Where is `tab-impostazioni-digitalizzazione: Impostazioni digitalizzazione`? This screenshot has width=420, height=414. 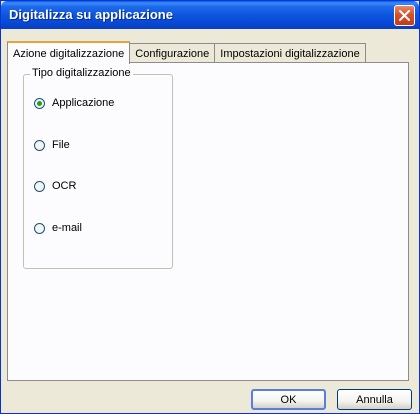 tab-impostazioni-digitalizzazione: Impostazioni digitalizzazione is located at coordinates (290, 53).